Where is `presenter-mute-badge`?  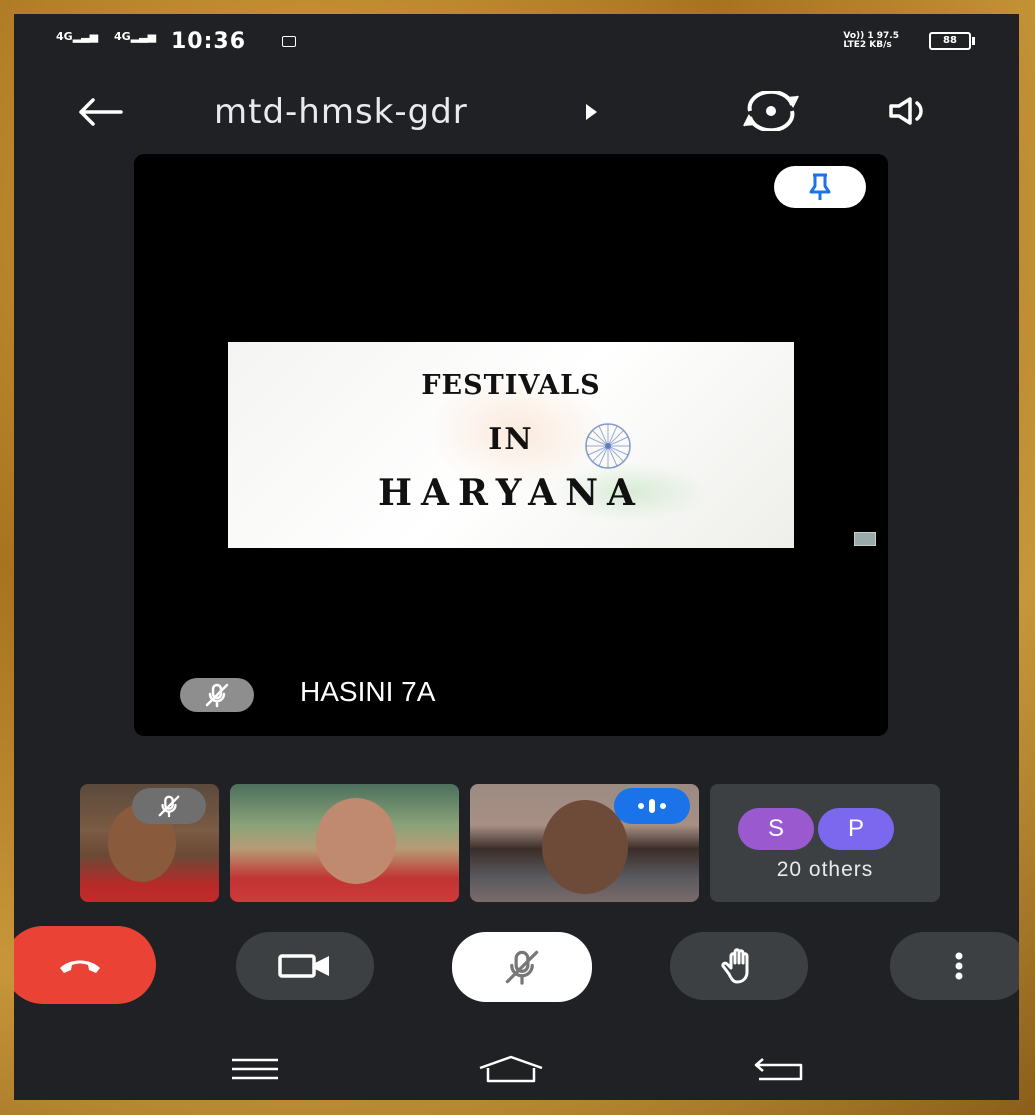 presenter-mute-badge is located at coordinates (217, 695).